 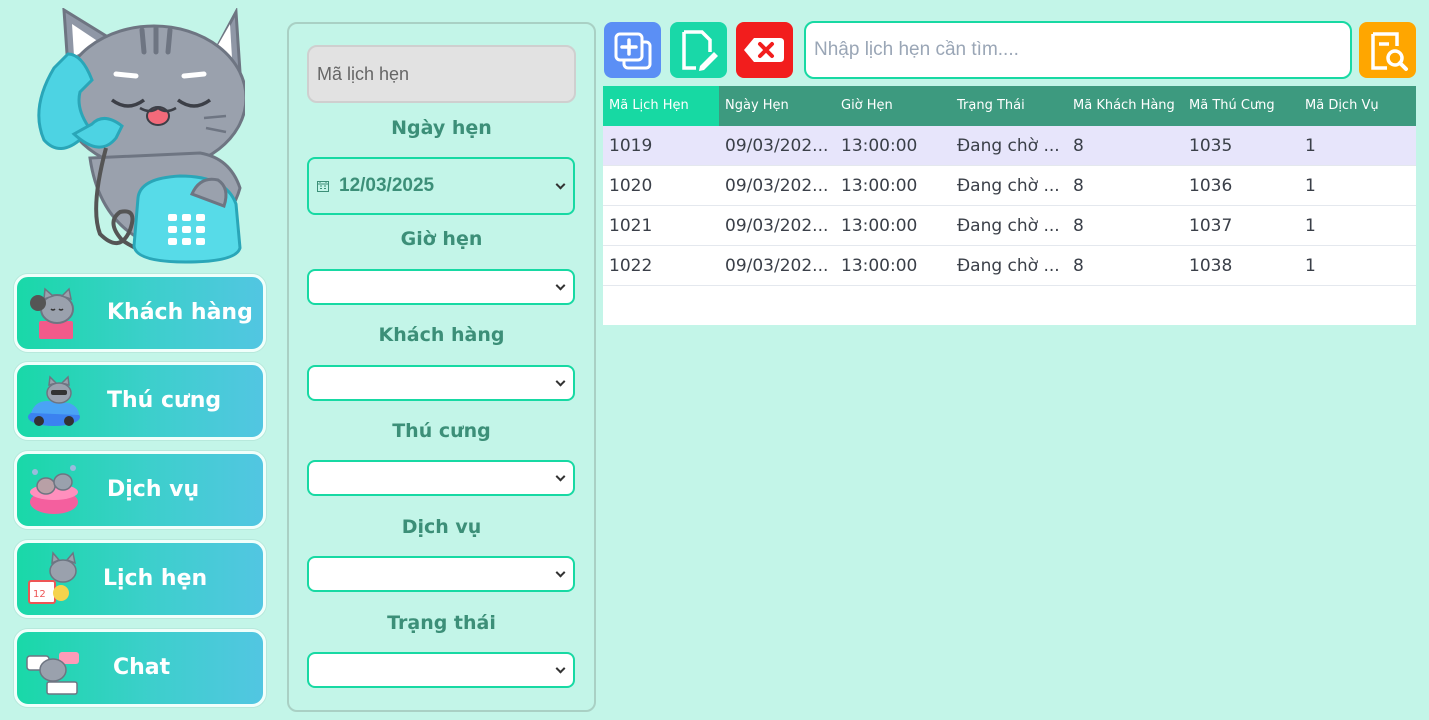 I want to click on pet-select, so click(x=441, y=478).